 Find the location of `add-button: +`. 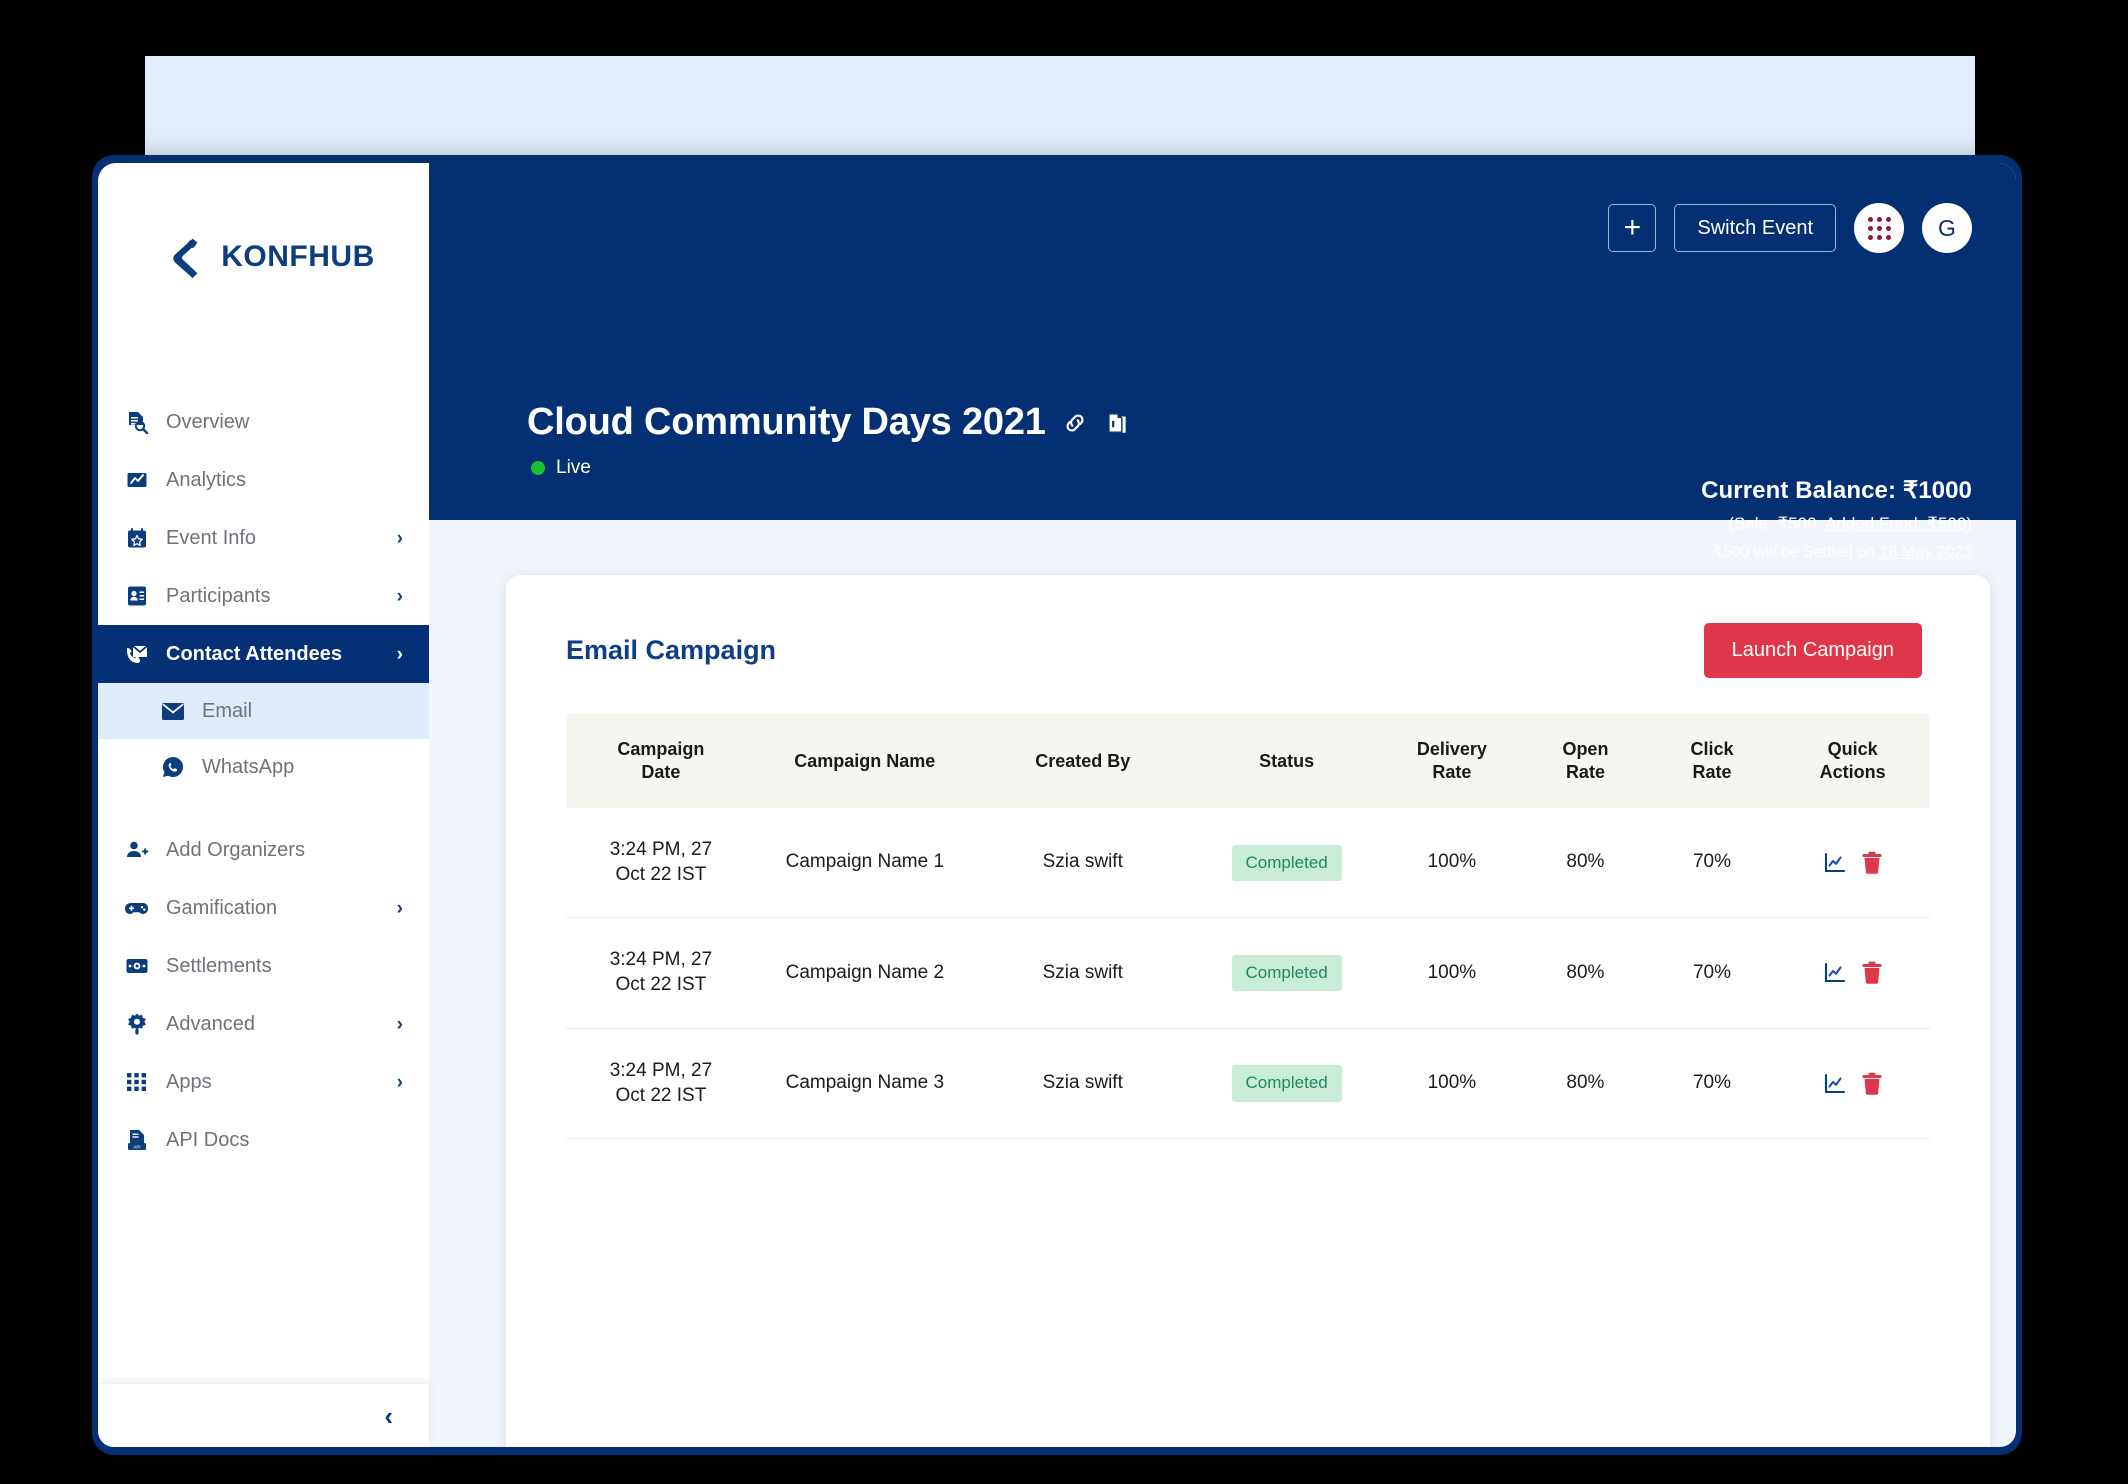

add-button: + is located at coordinates (1632, 228).